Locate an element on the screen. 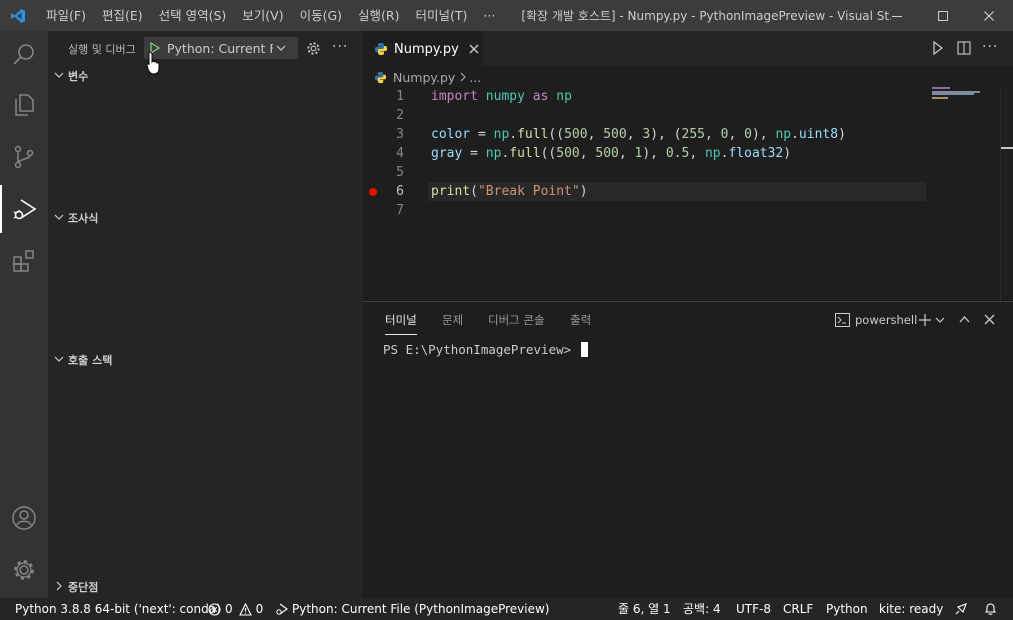 The height and width of the screenshot is (620, 1013). code-text: import numpy as np is located at coordinates (501, 96).